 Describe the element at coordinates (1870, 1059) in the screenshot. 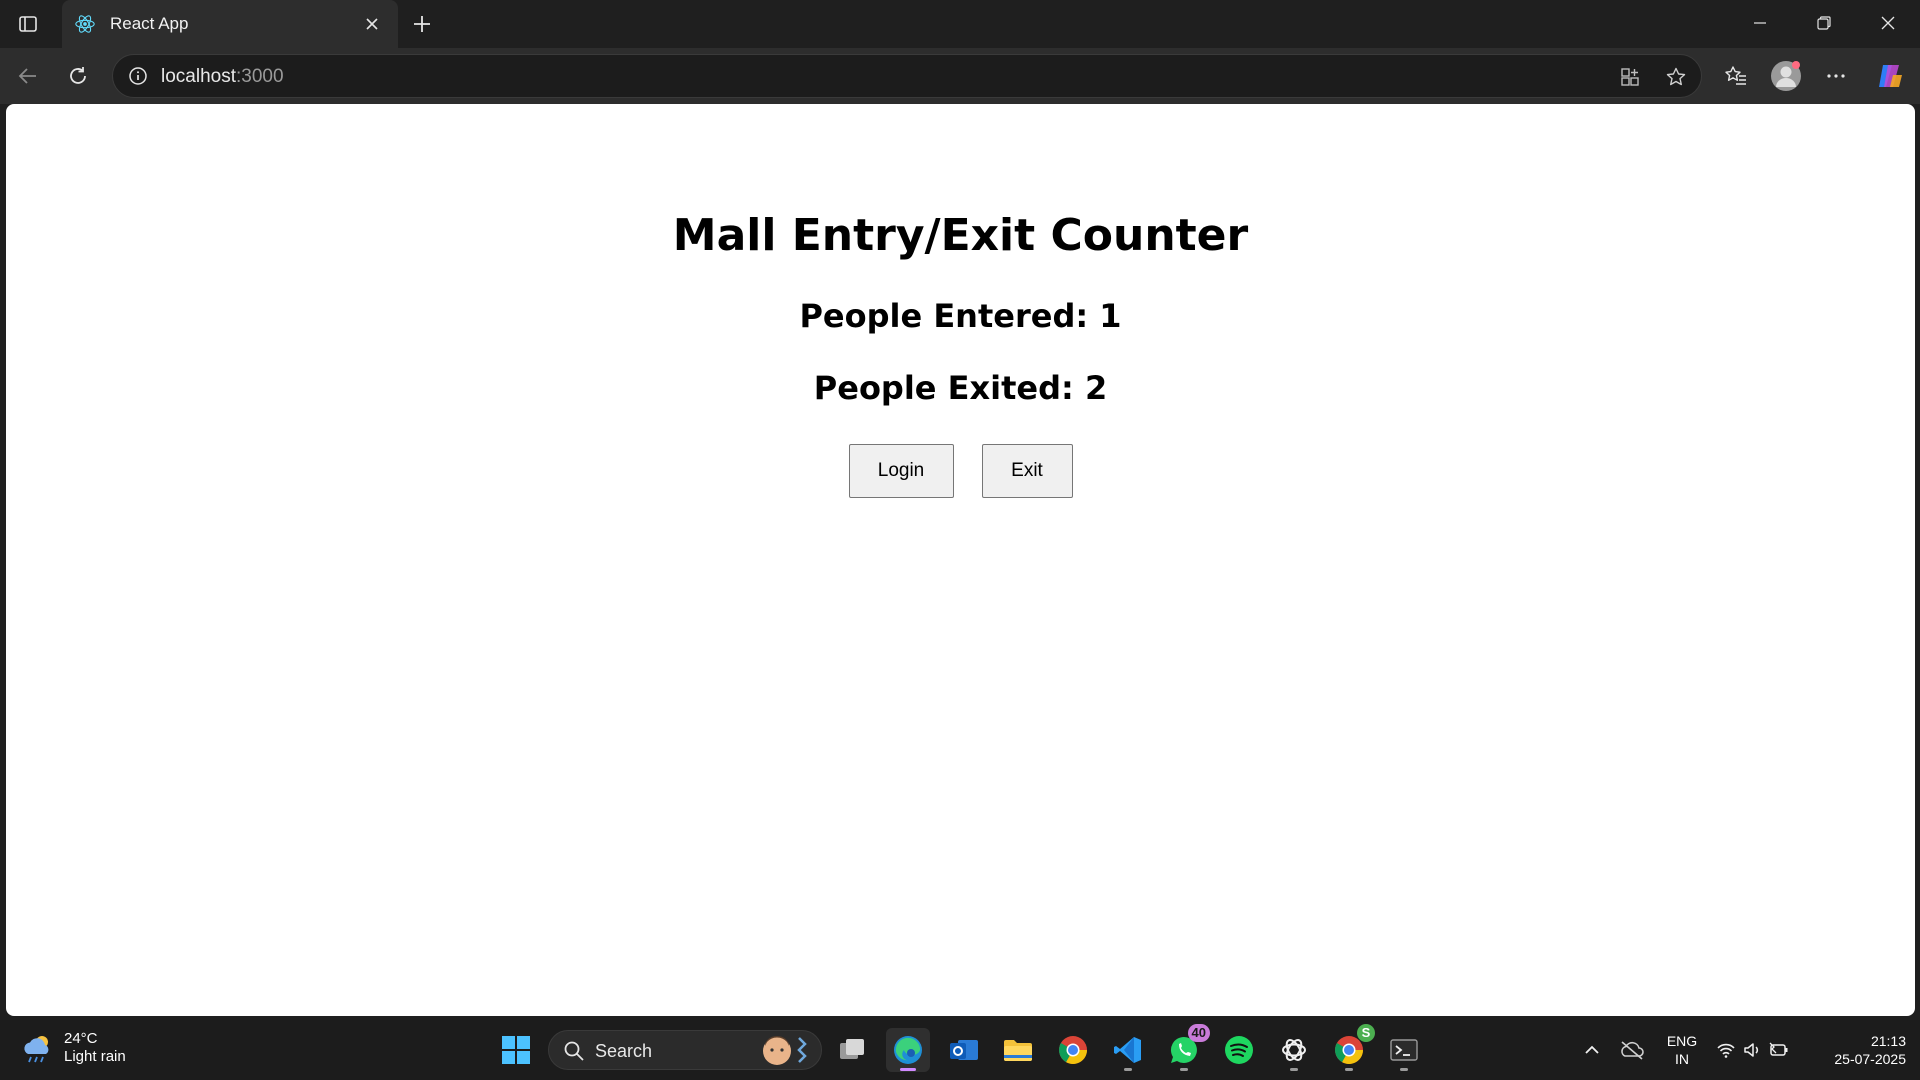

I see `clock-date: 25-07-2025` at that location.